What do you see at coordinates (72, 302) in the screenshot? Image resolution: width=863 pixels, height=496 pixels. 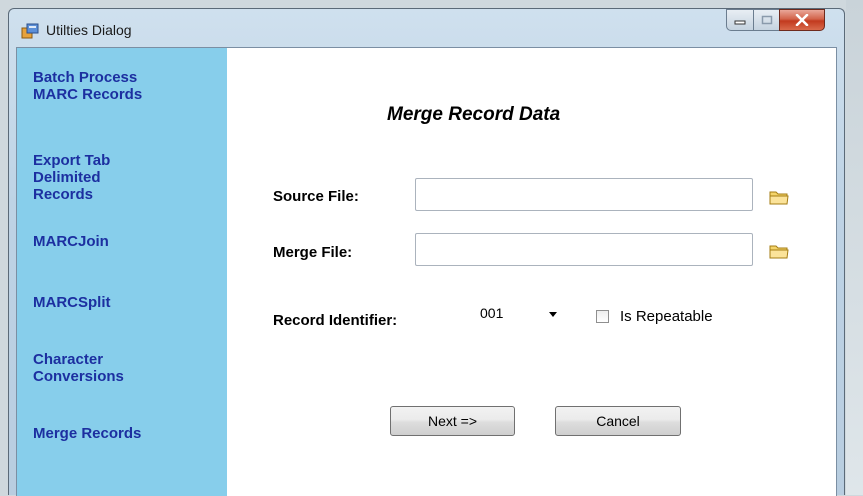 I see `sidebar-item-marcsplit: MARCSplit` at bounding box center [72, 302].